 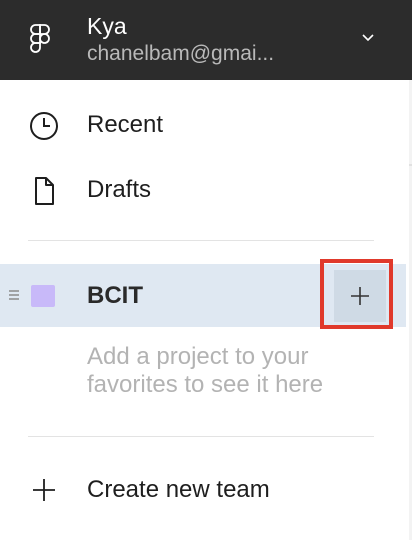 What do you see at coordinates (125, 124) in the screenshot?
I see `nav-item-recent-label: Recent` at bounding box center [125, 124].